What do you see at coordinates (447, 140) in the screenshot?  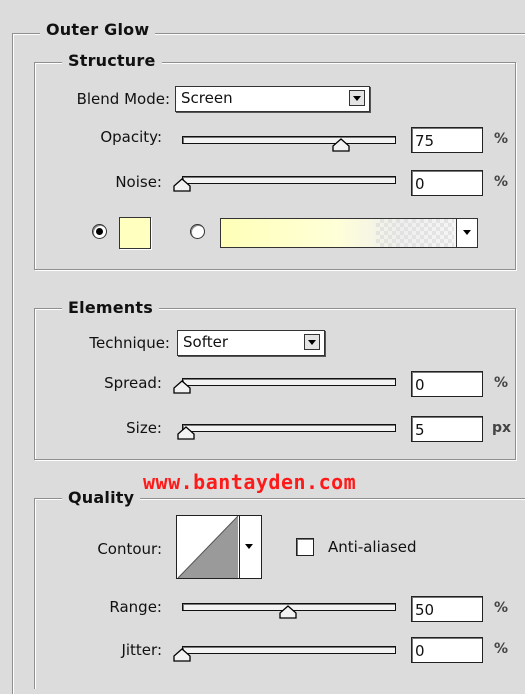 I see `opacity-input: 75` at bounding box center [447, 140].